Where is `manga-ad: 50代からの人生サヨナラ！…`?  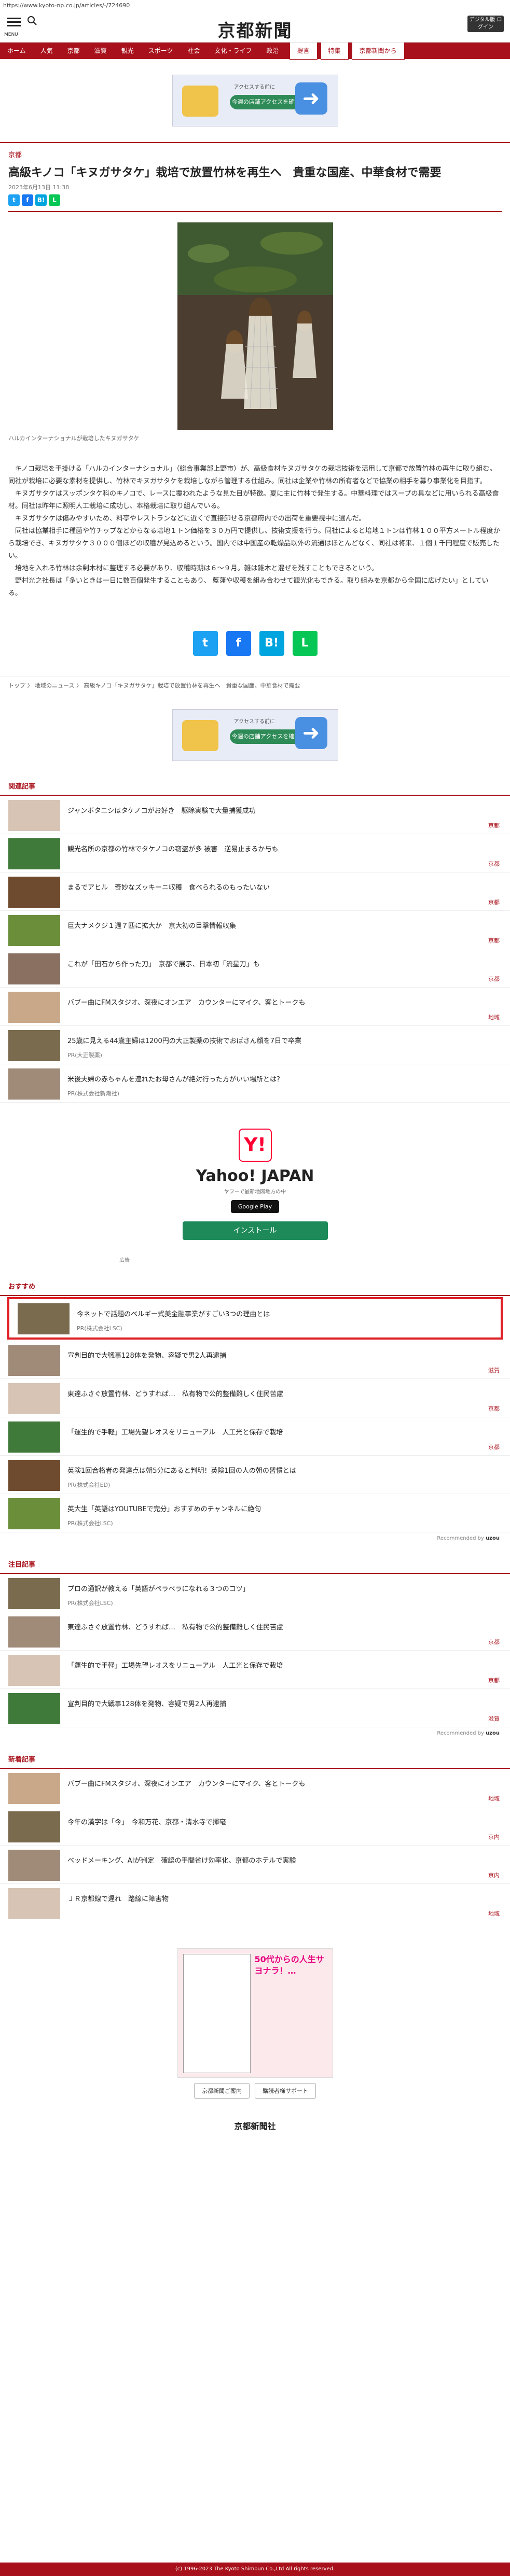 manga-ad: 50代からの人生サヨナラ！… is located at coordinates (255, 2013).